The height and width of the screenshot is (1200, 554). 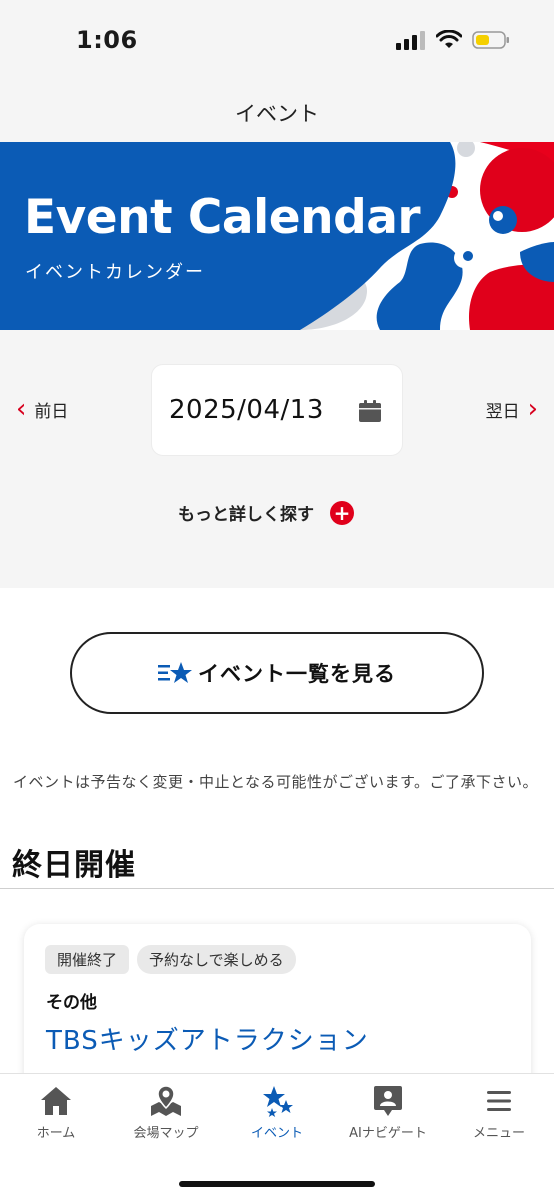 I want to click on tab-menu: メニュー, so click(x=499, y=1112).